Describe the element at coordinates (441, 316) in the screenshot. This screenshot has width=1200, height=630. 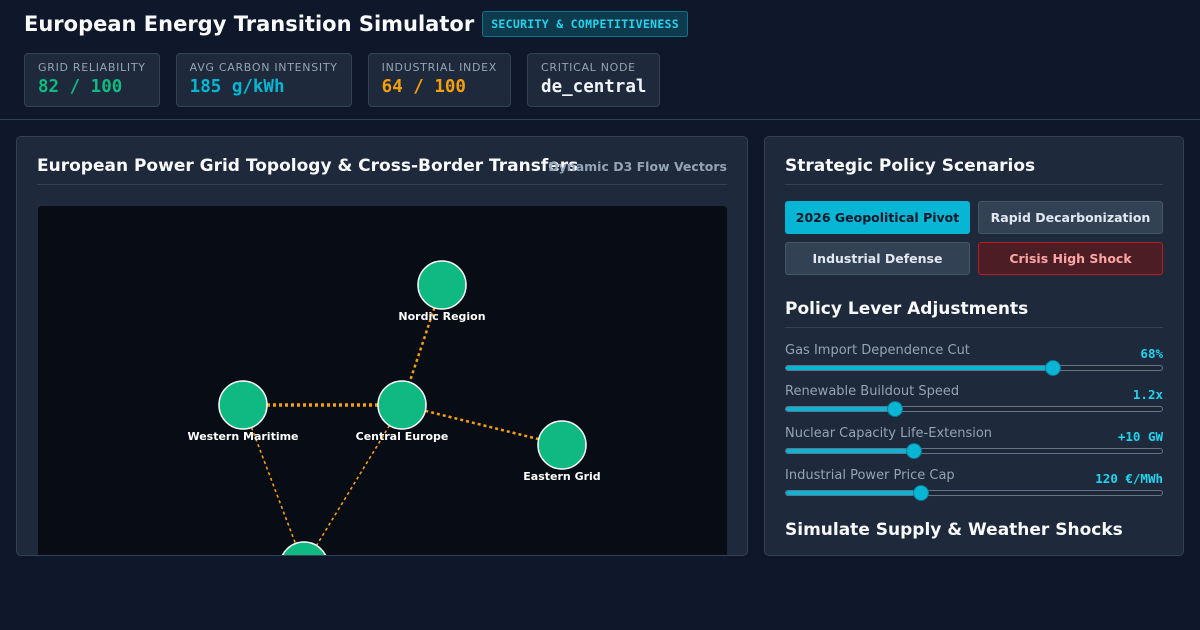
I see `grid-node-label-nordic: Nordic Region` at that location.